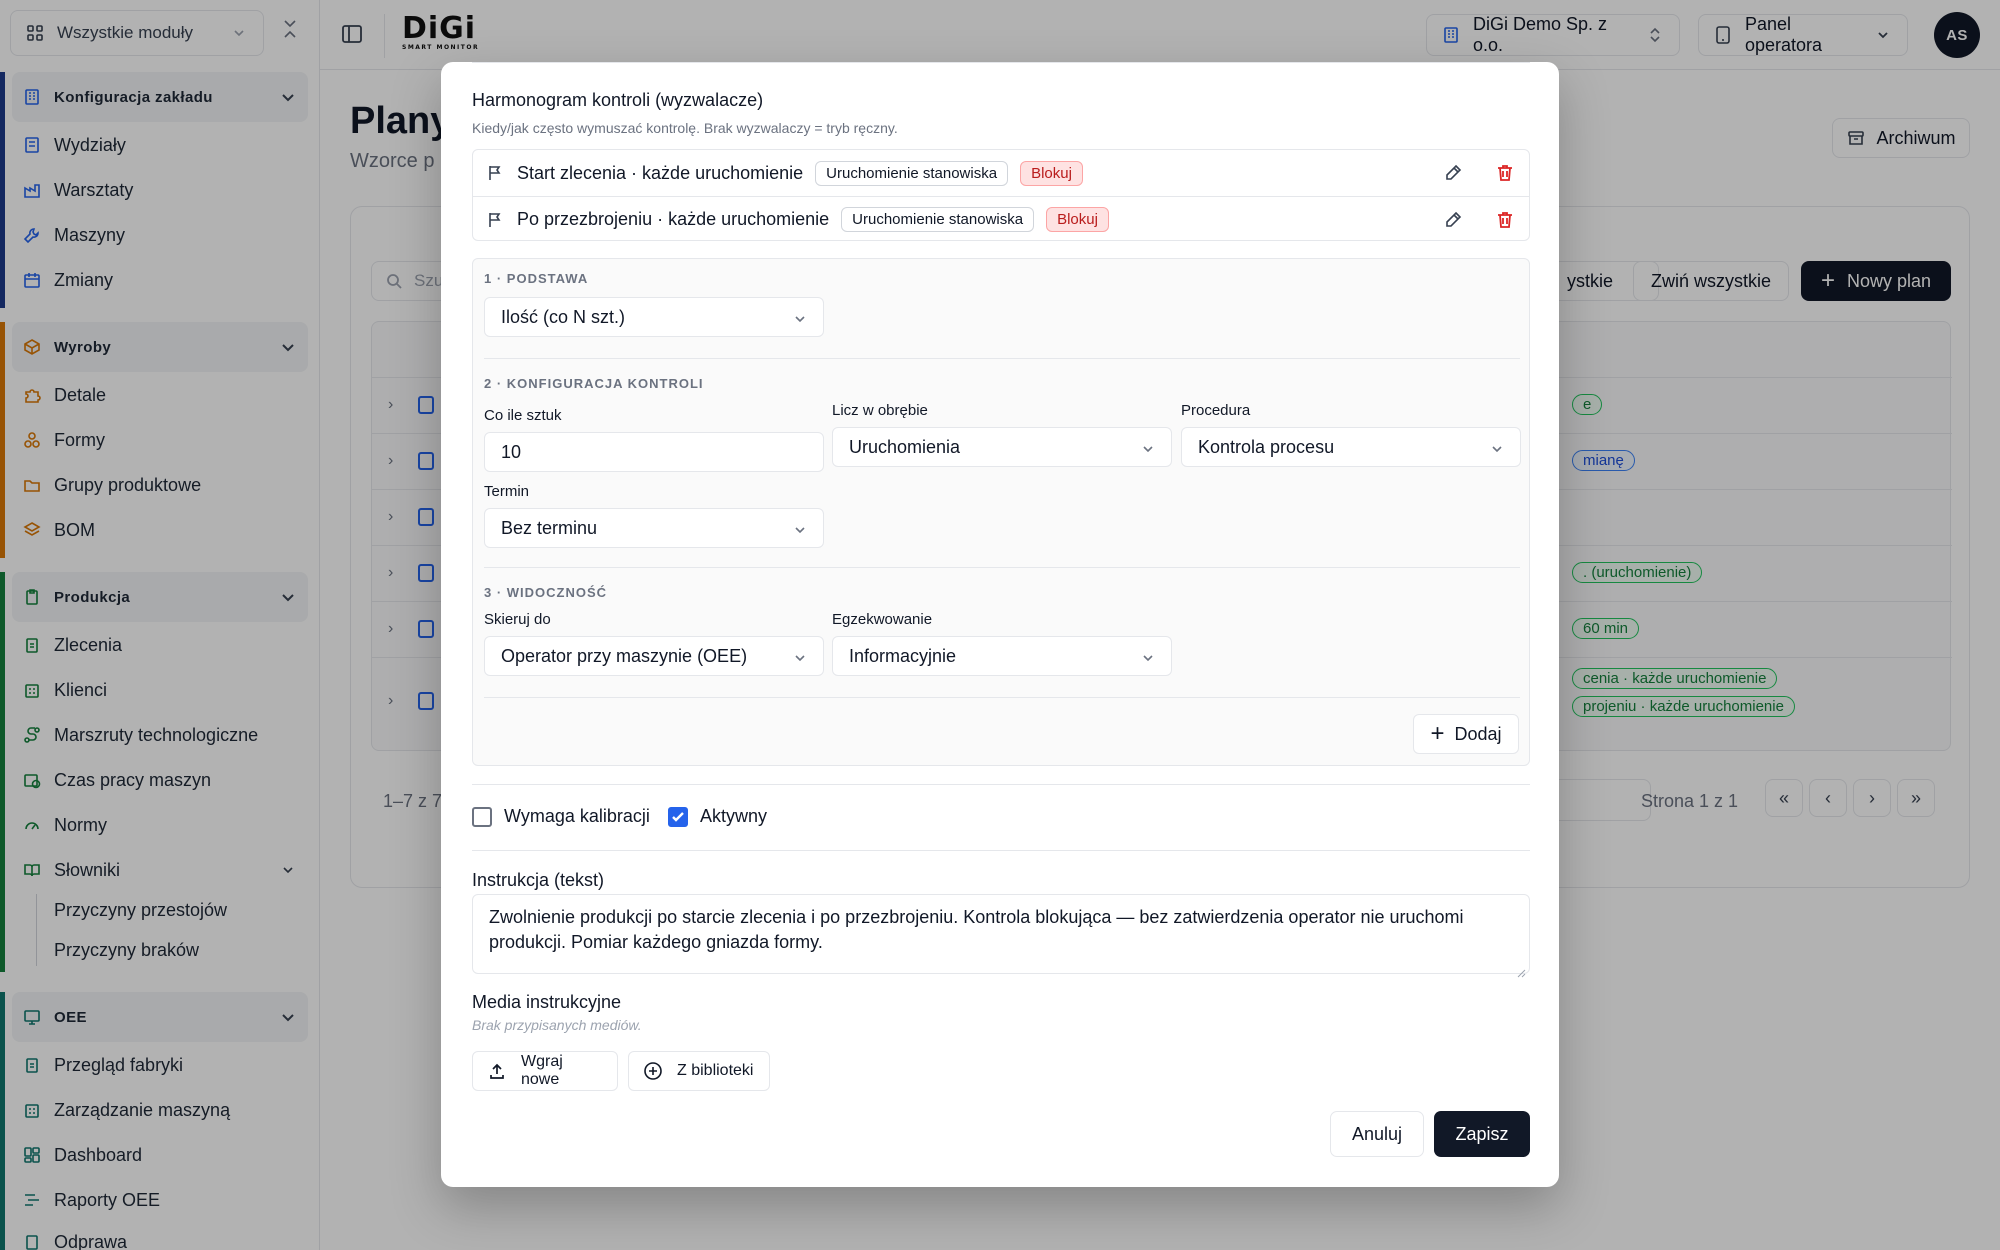  Describe the element at coordinates (880, 410) in the screenshot. I see `count-in-label: Licz w obrębie` at that location.